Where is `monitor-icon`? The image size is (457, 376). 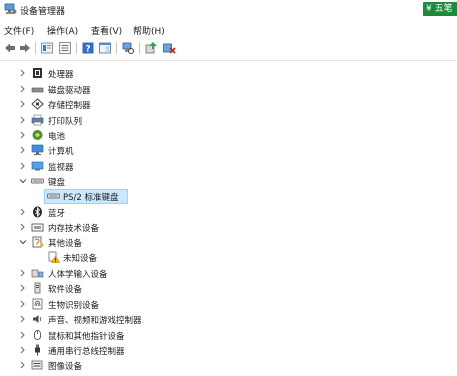 monitor-icon is located at coordinates (37, 166).